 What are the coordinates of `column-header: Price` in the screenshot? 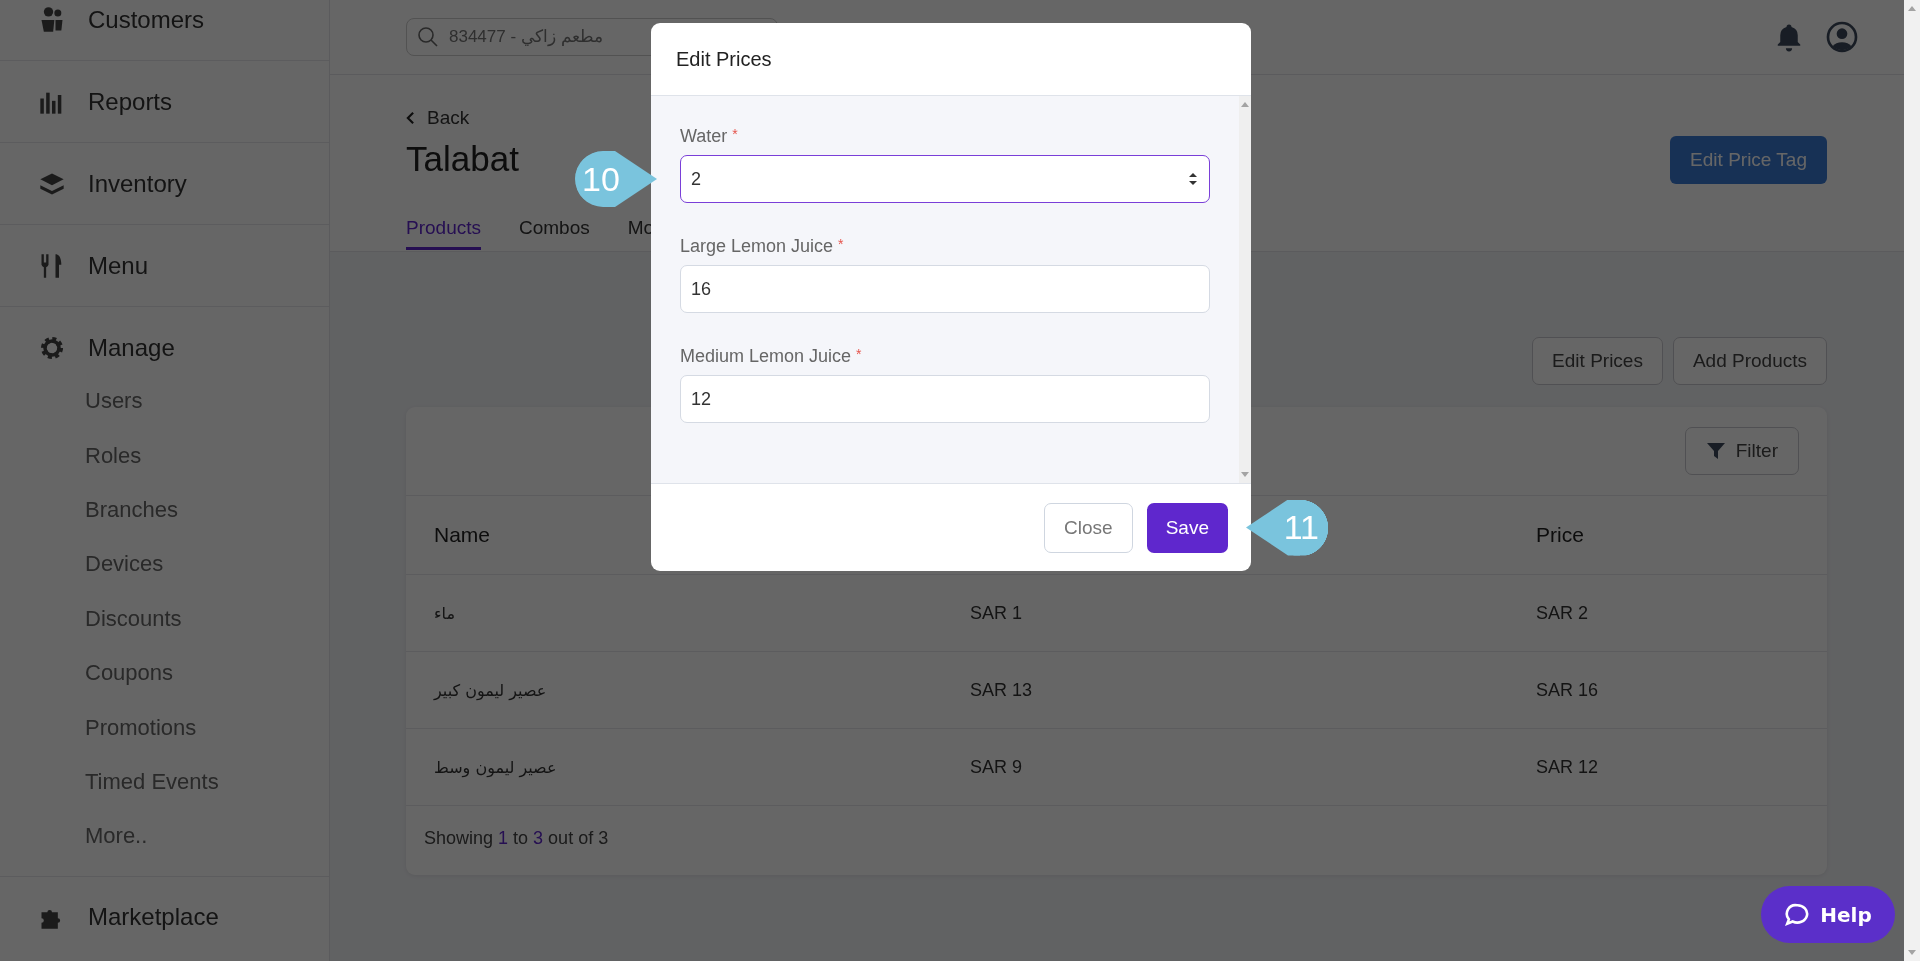 It's located at (1560, 535).